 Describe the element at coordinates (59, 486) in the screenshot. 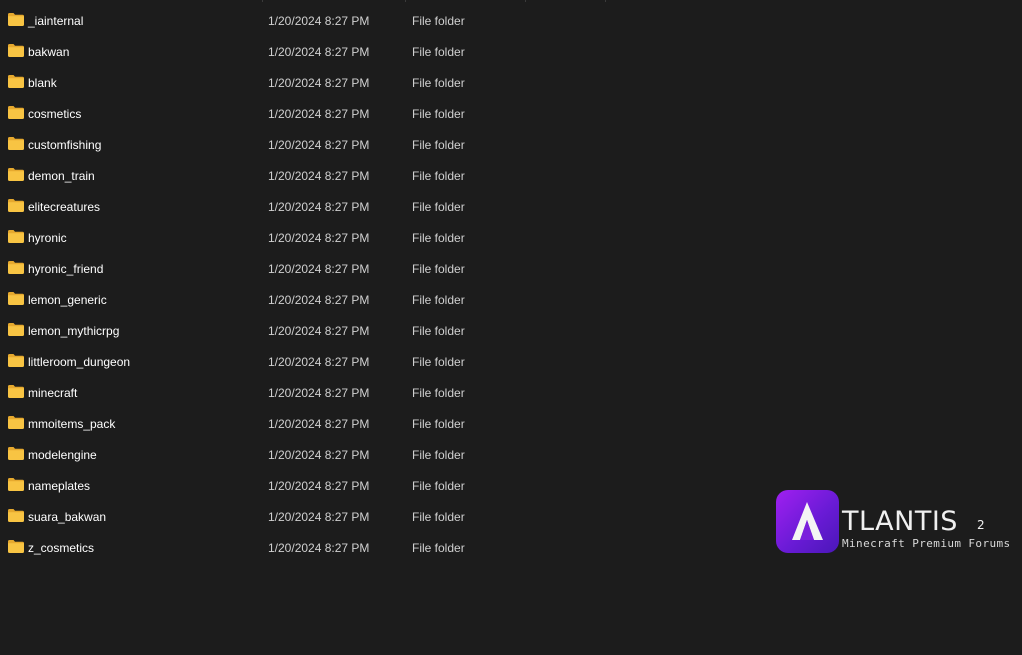

I see `file-name: nameplates` at that location.